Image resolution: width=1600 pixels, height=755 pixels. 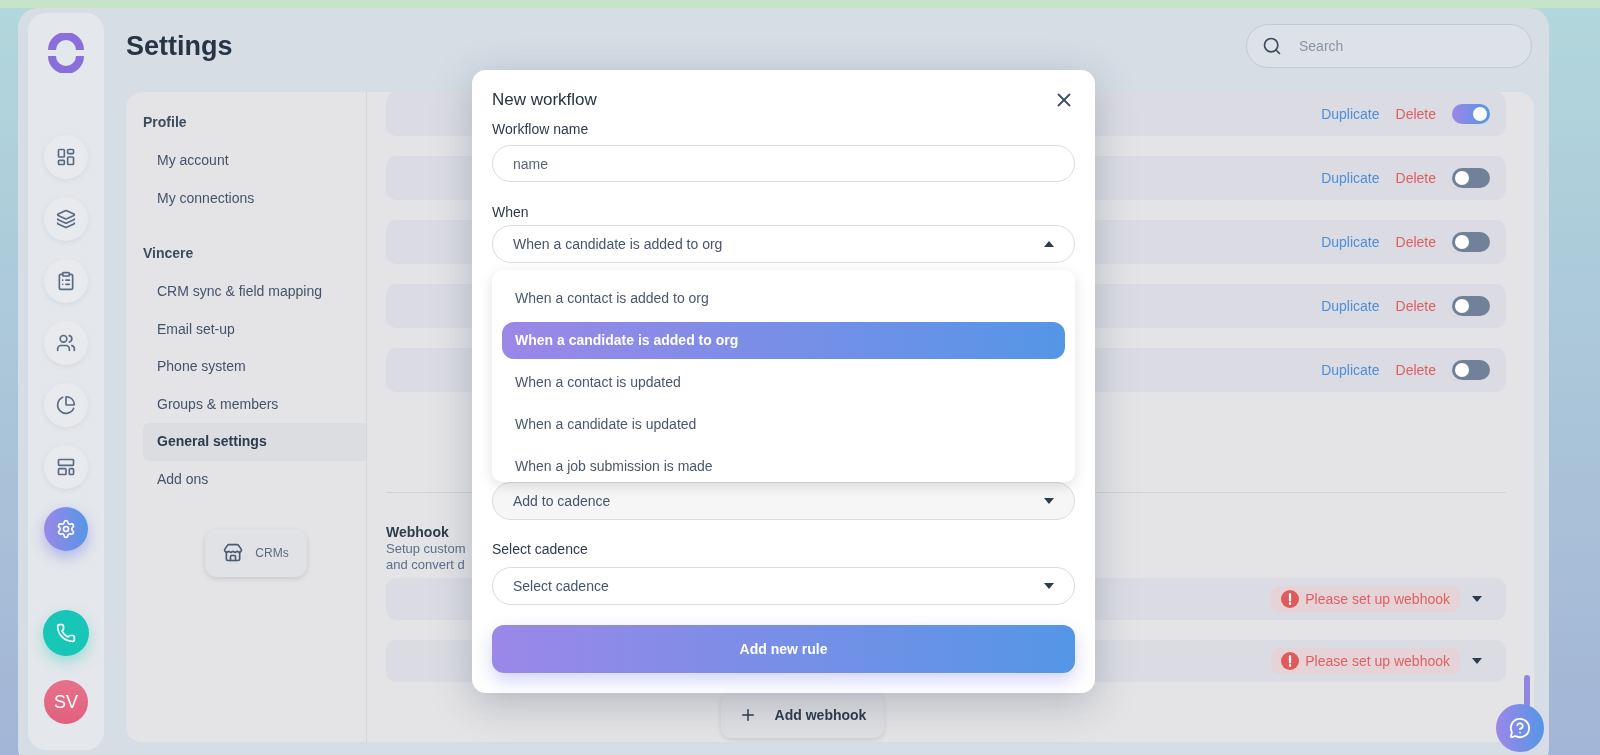 What do you see at coordinates (783, 586) in the screenshot?
I see `cadence-select: Select cadence` at bounding box center [783, 586].